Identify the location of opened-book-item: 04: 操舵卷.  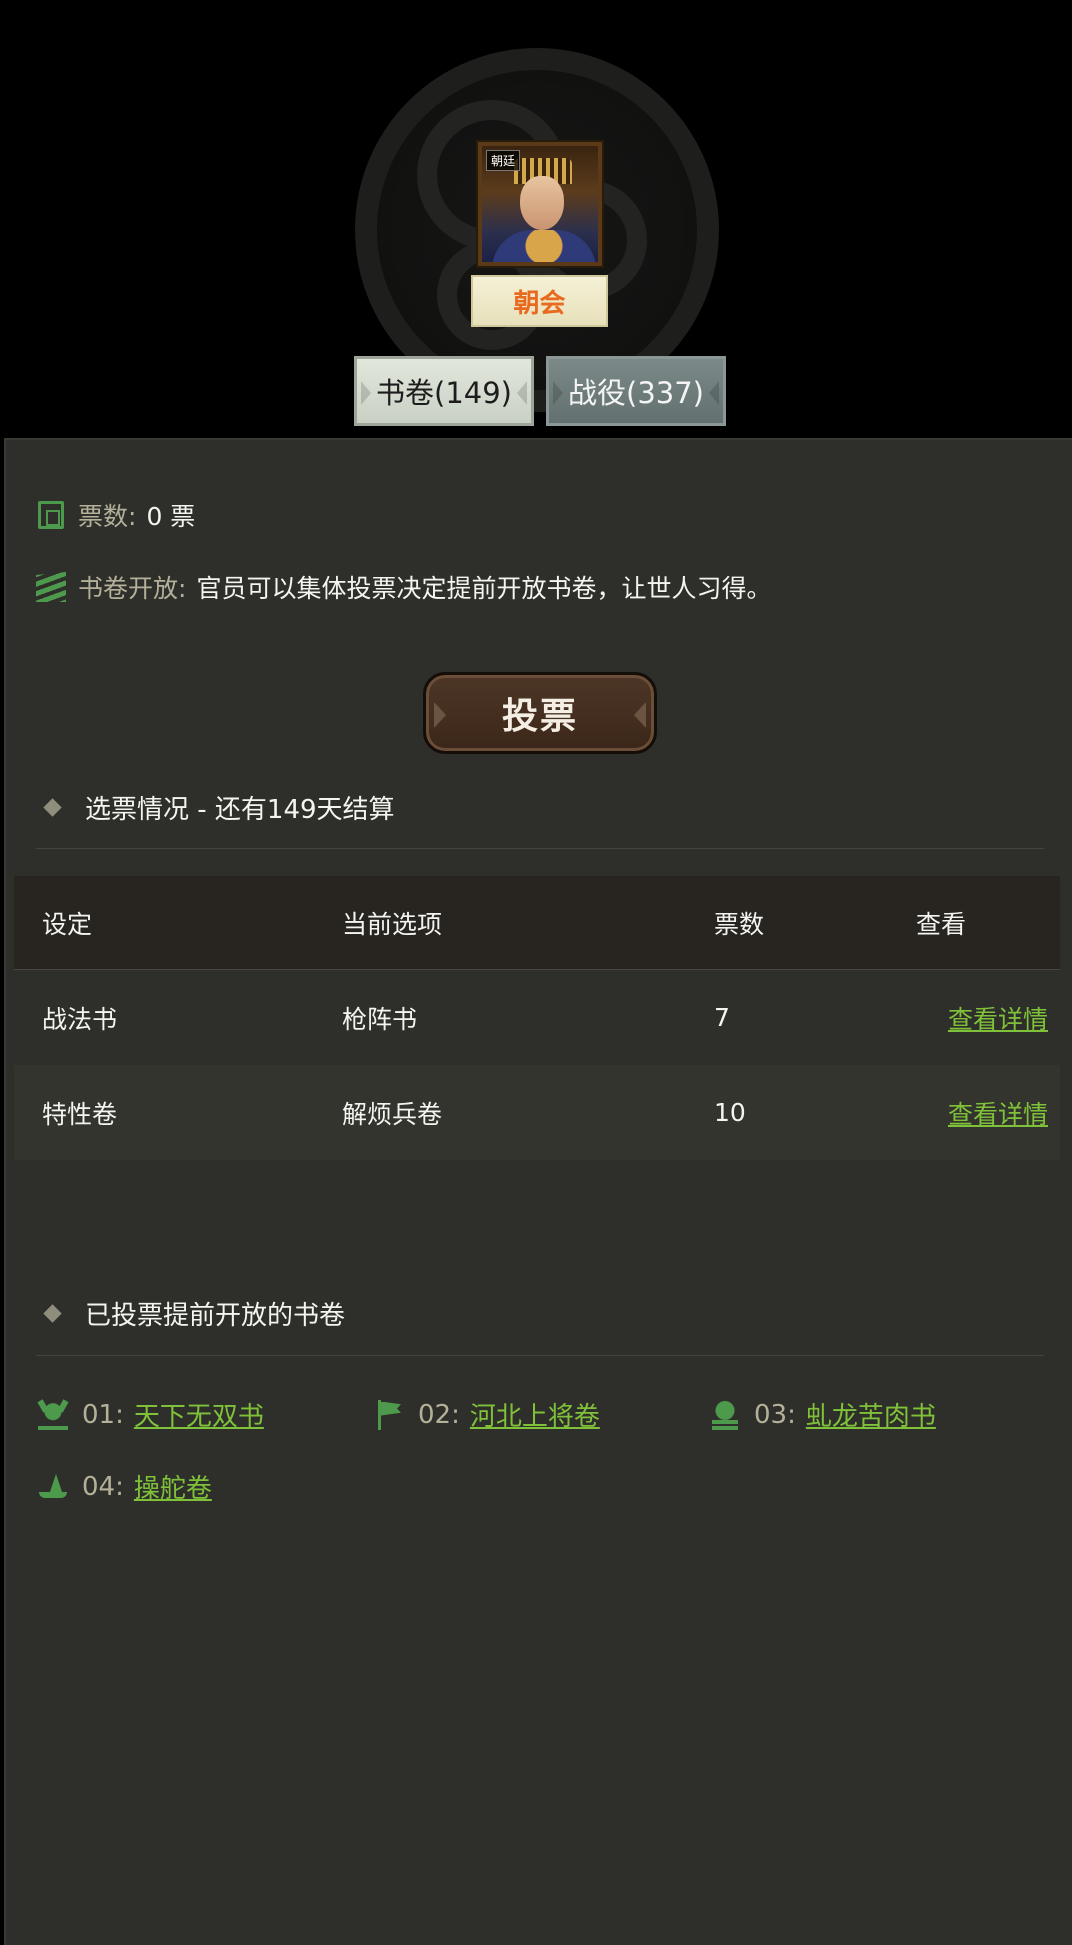
(125, 1486).